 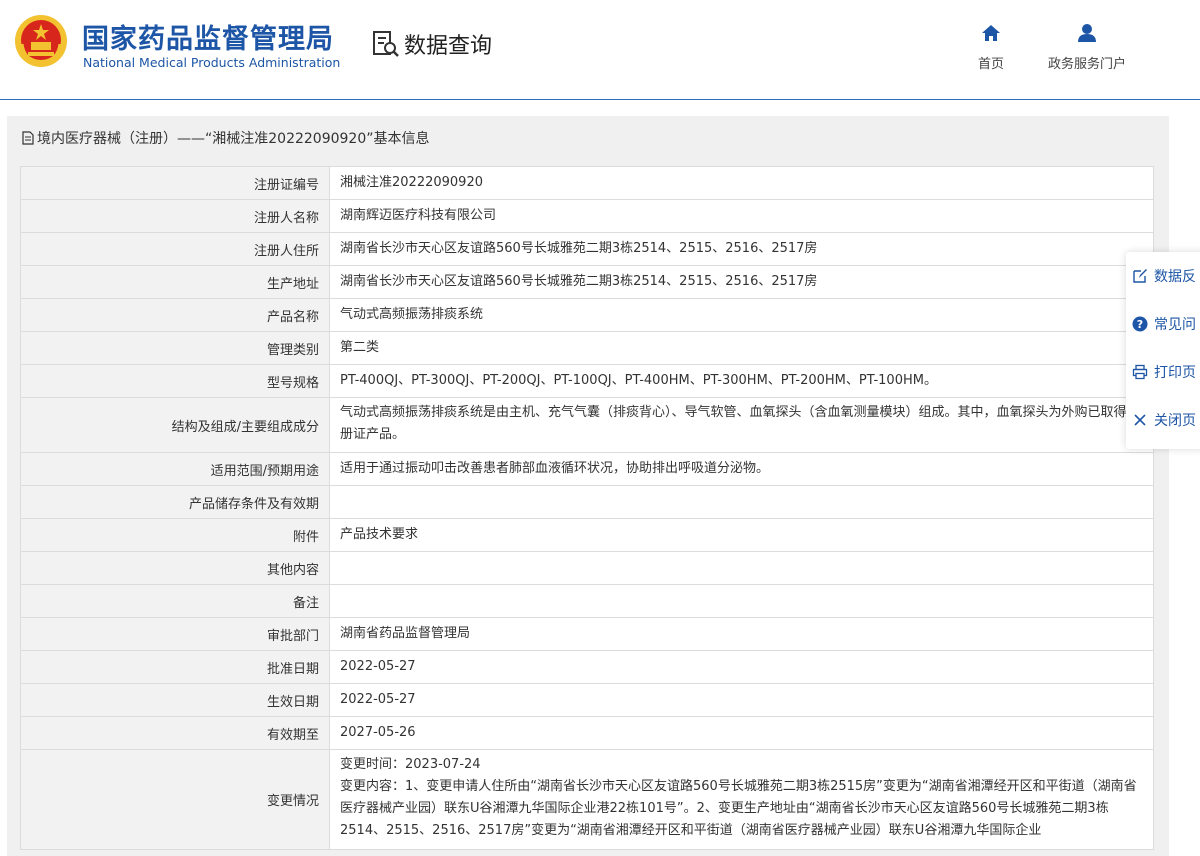 I want to click on national-emblem-icon, so click(x=41, y=41).